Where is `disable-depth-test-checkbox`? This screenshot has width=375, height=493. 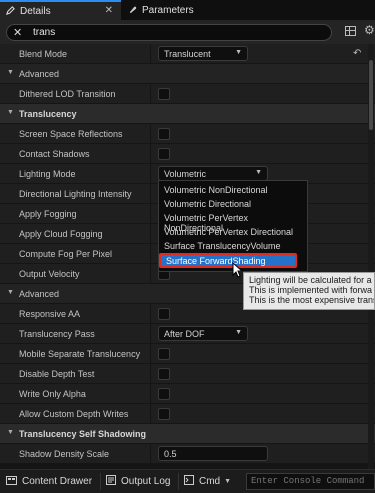 disable-depth-test-checkbox is located at coordinates (164, 374).